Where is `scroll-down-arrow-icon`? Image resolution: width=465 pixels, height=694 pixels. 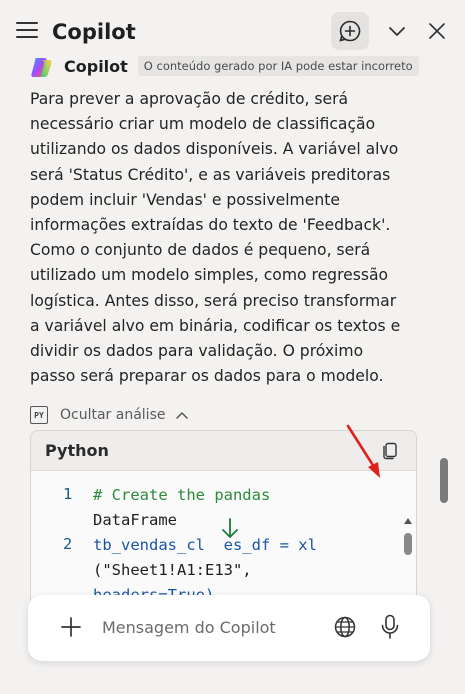 scroll-down-arrow-icon is located at coordinates (230, 529).